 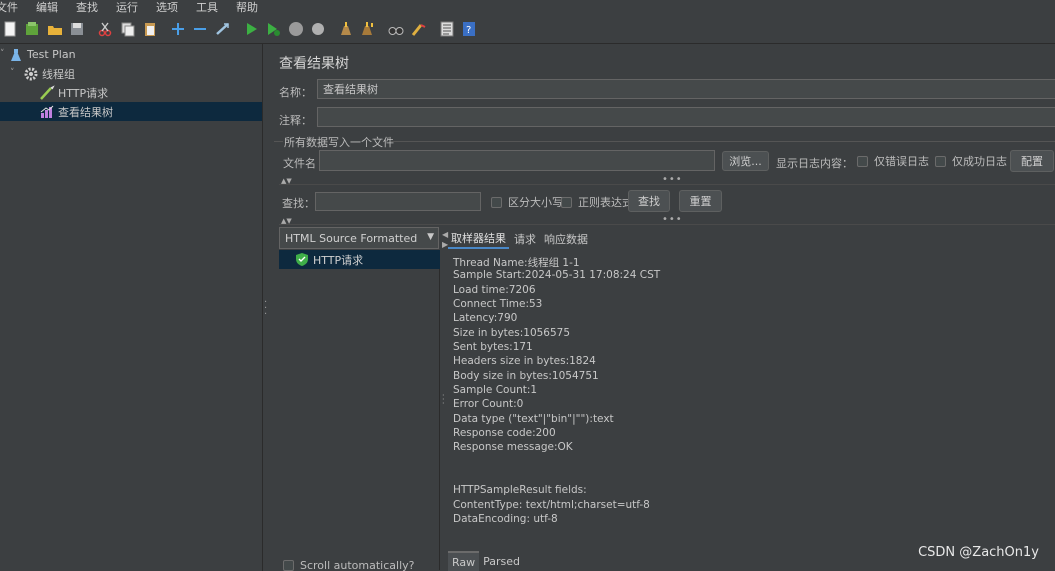 I want to click on function-helper-icon, so click(x=447, y=29).